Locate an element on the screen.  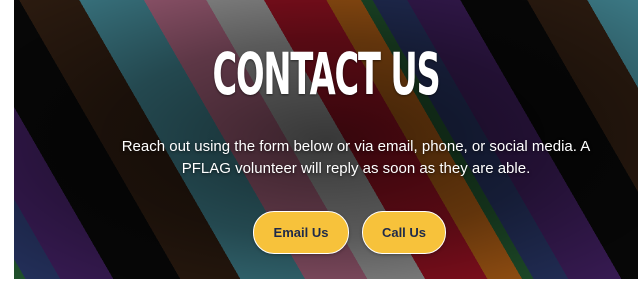
page-title: CONTACT US is located at coordinates (326, 74).